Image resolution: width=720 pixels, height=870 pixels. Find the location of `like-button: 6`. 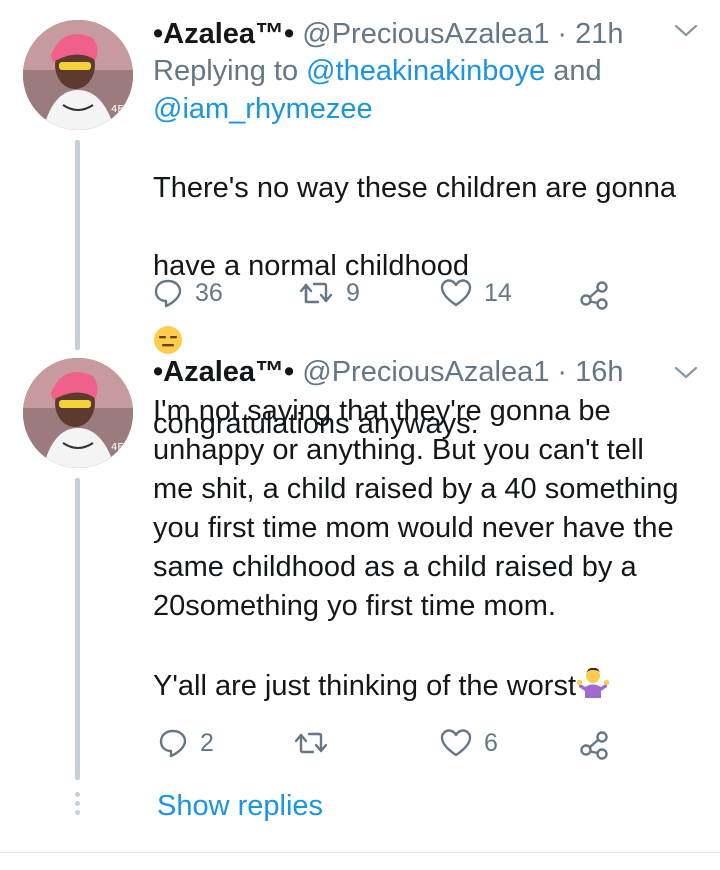

like-button: 6 is located at coordinates (469, 743).